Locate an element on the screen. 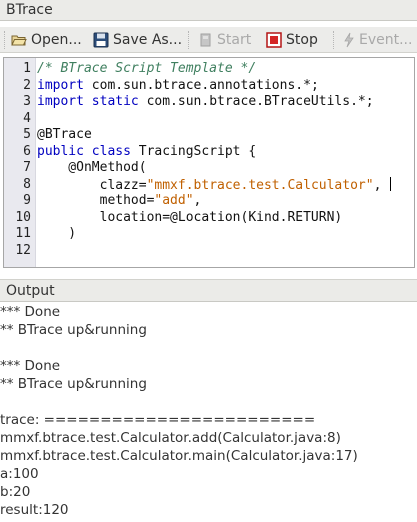  line-number: 5 is located at coordinates (27, 134).